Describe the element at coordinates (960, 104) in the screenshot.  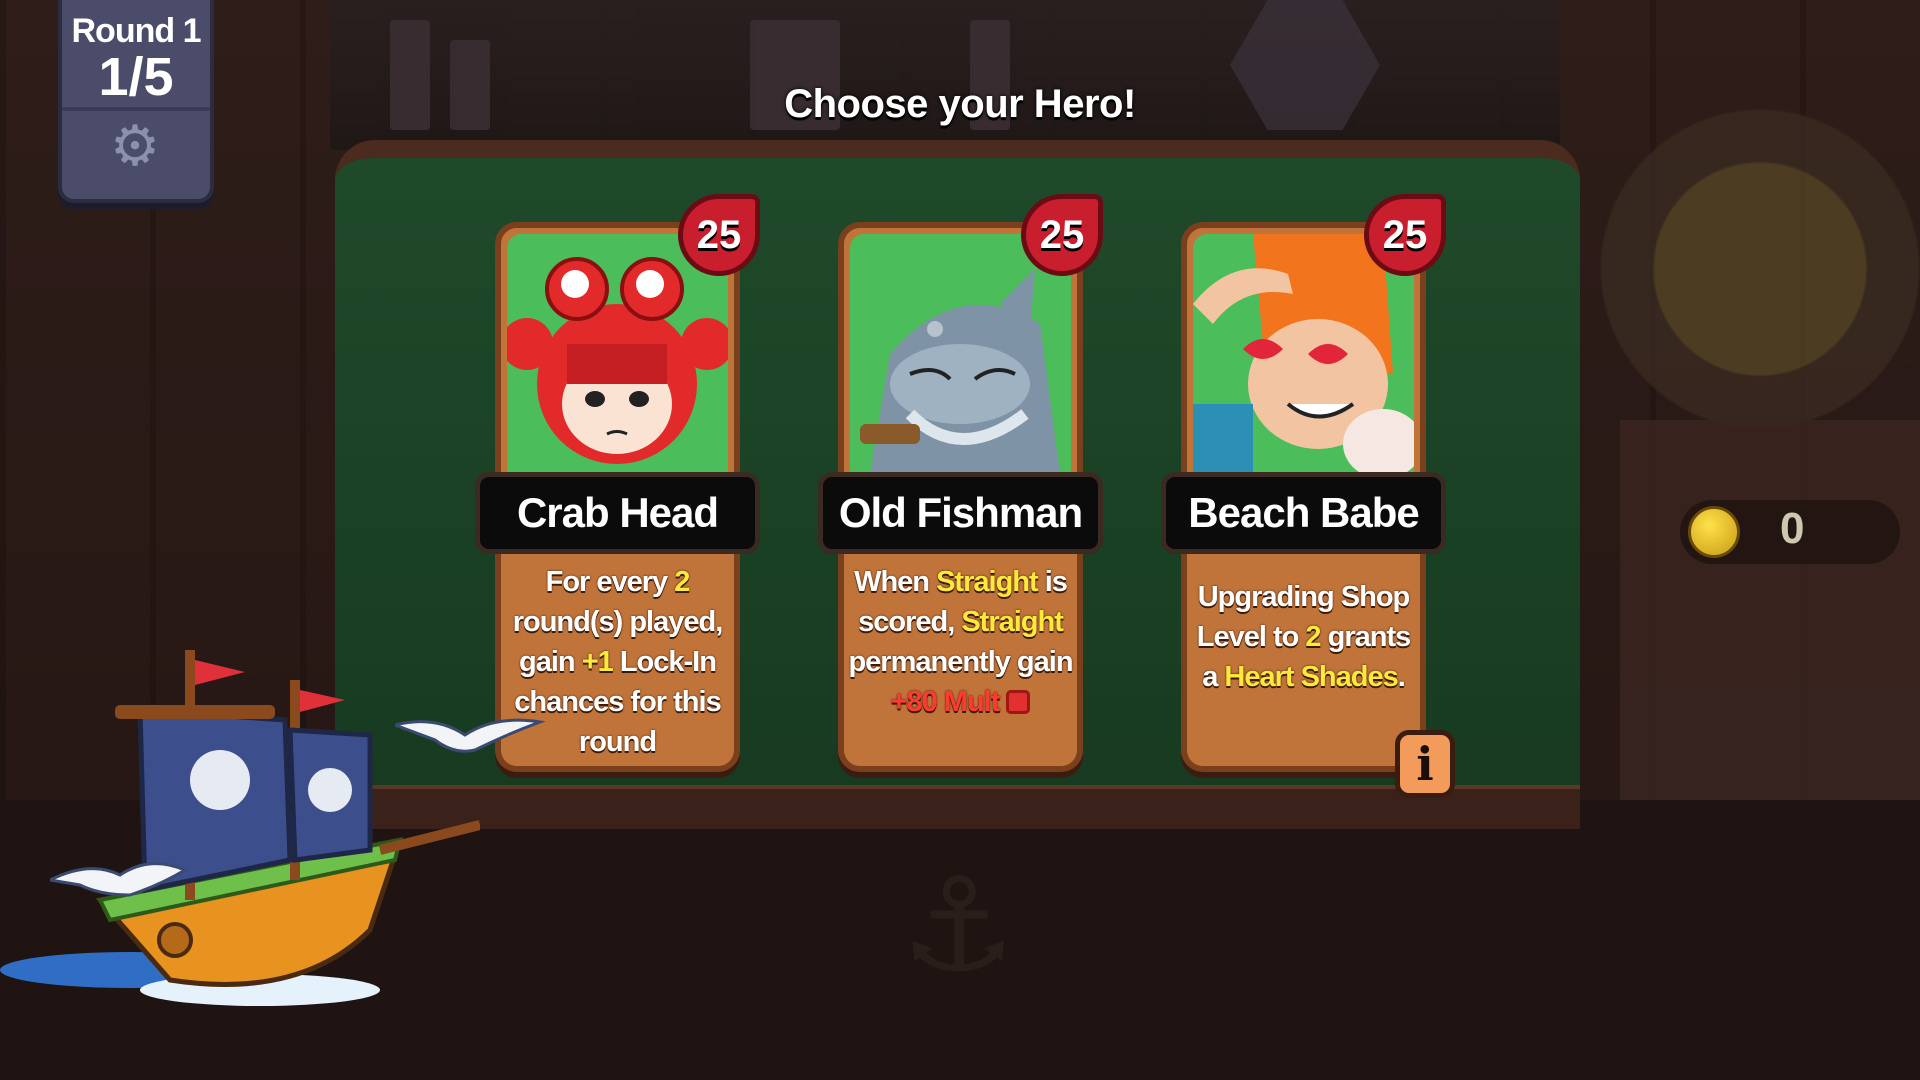
I see `page-title: Choose your Hero!` at that location.